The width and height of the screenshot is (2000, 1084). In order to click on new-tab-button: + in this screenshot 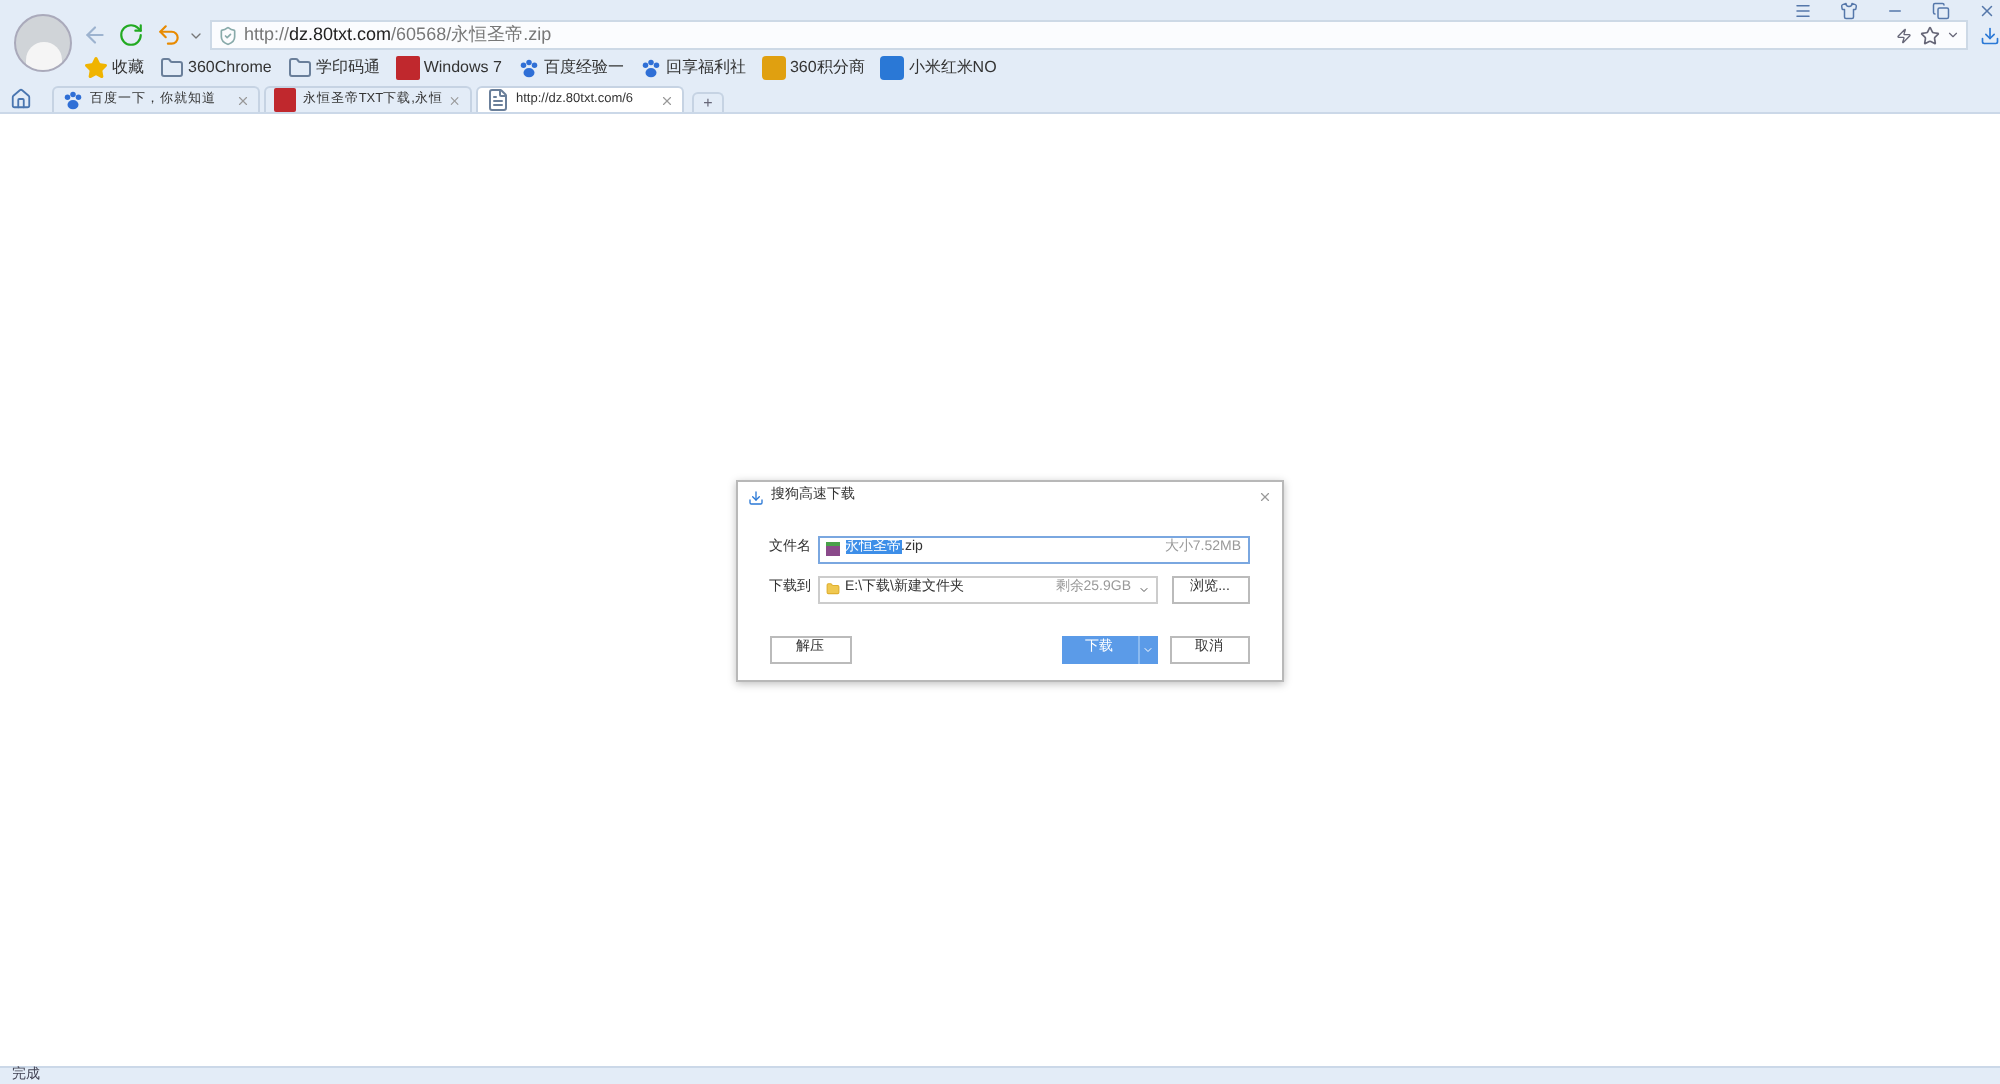, I will do `click(708, 102)`.